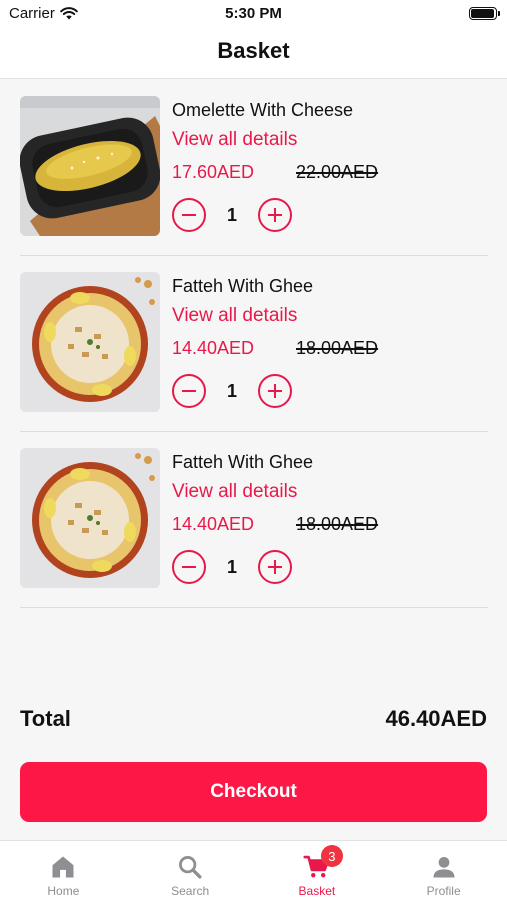 The width and height of the screenshot is (507, 900). I want to click on search-icon, so click(190, 867).